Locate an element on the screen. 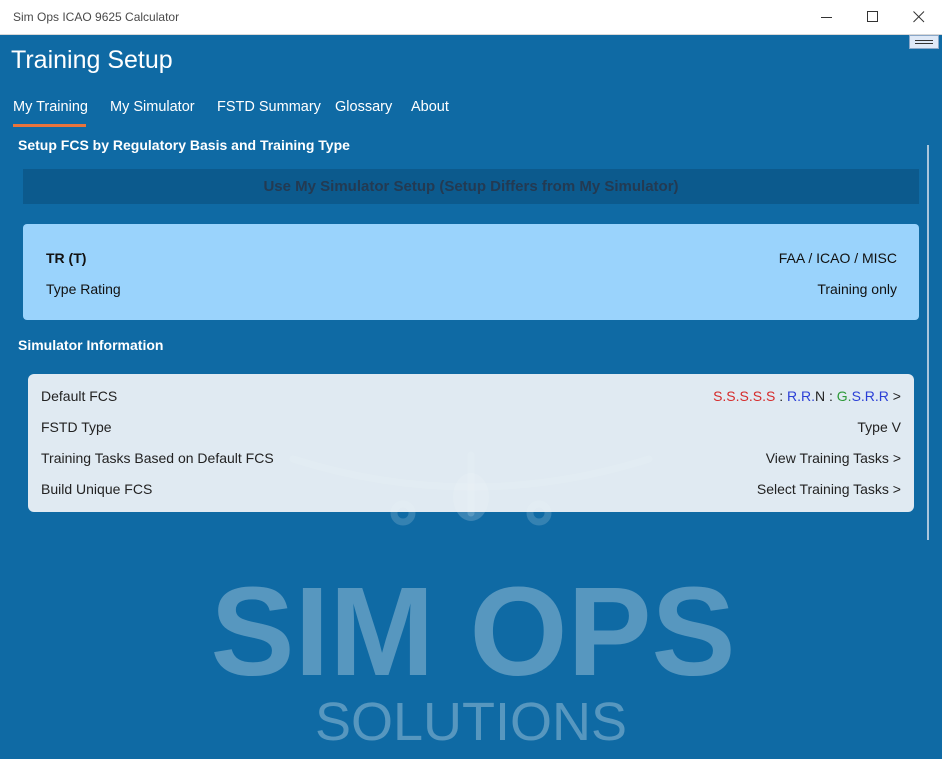  training-scope: Training only is located at coordinates (857, 289).